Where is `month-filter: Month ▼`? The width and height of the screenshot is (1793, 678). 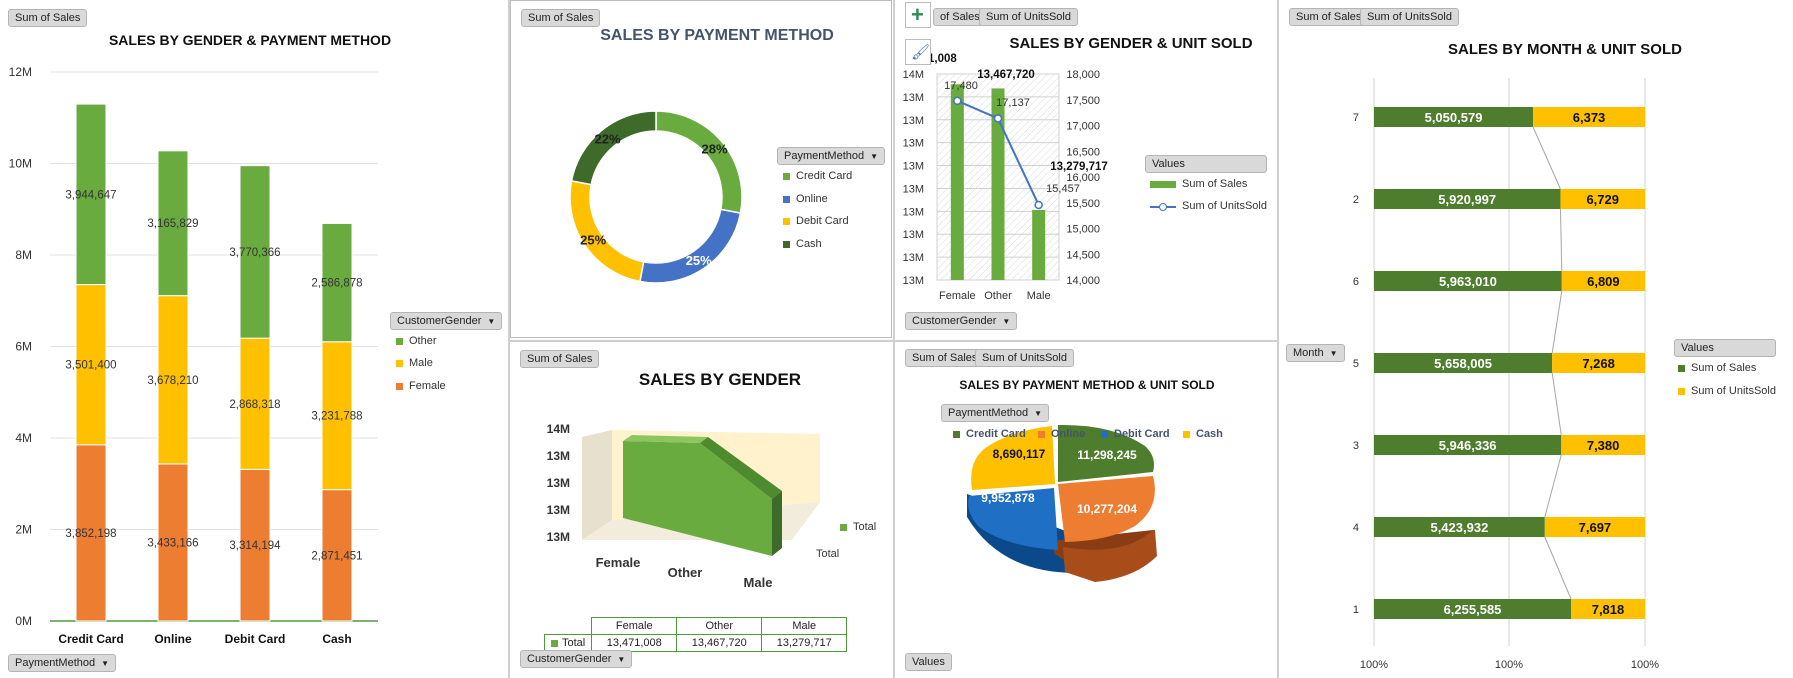
month-filter: Month ▼ is located at coordinates (1315, 353).